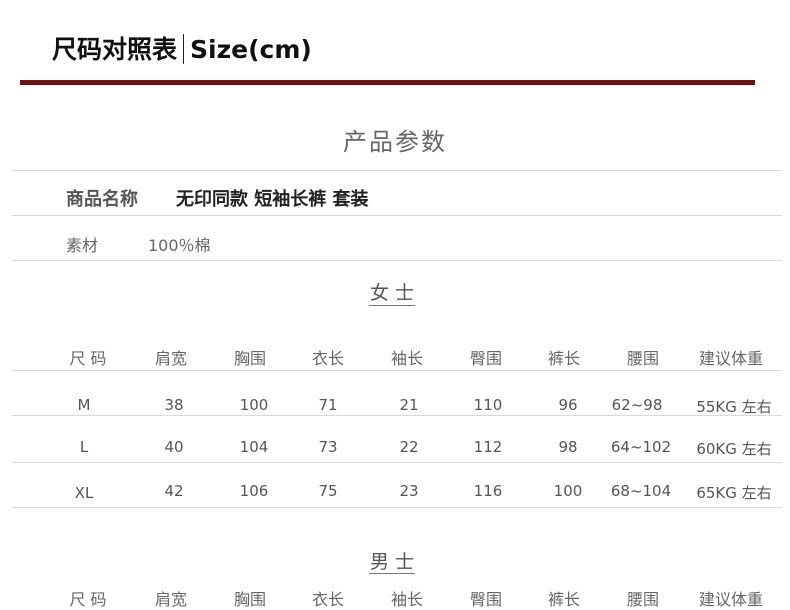 The height and width of the screenshot is (610, 790). What do you see at coordinates (102, 199) in the screenshot?
I see `product-name-label: 商品名称` at bounding box center [102, 199].